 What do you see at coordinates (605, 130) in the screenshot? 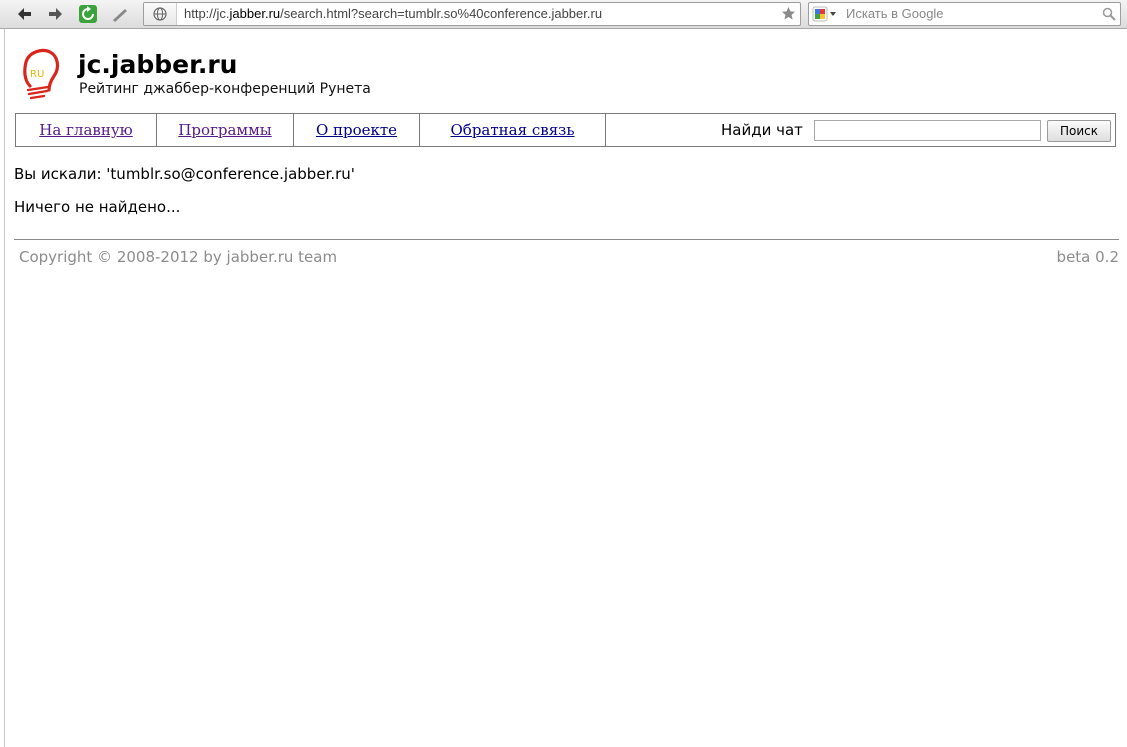
I see `nav-divider` at bounding box center [605, 130].